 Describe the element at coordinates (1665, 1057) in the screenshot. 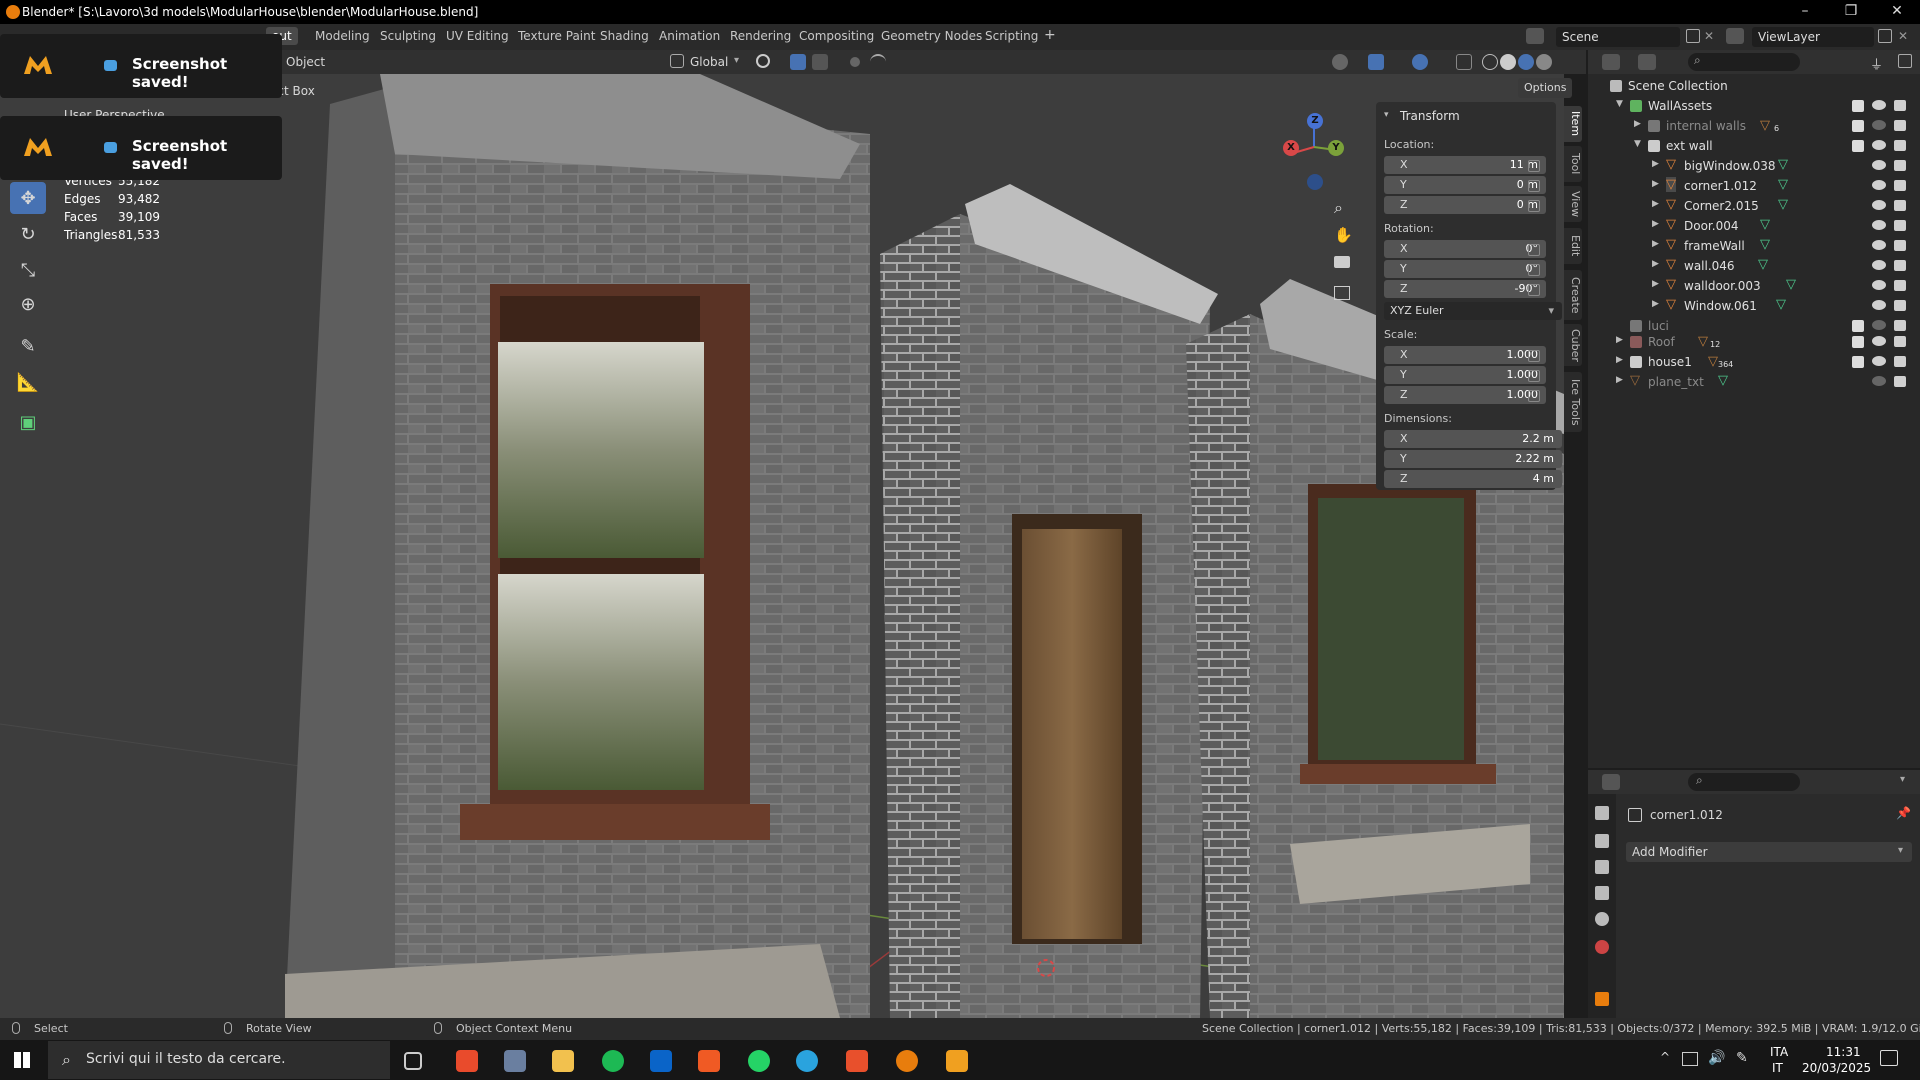

I see `tray-chevron-icon: ^` at that location.